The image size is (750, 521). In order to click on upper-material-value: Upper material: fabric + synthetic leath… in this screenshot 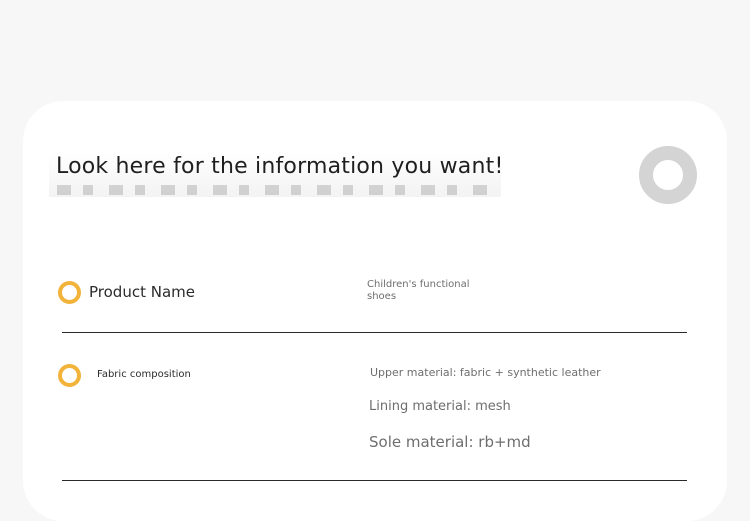, I will do `click(485, 372)`.